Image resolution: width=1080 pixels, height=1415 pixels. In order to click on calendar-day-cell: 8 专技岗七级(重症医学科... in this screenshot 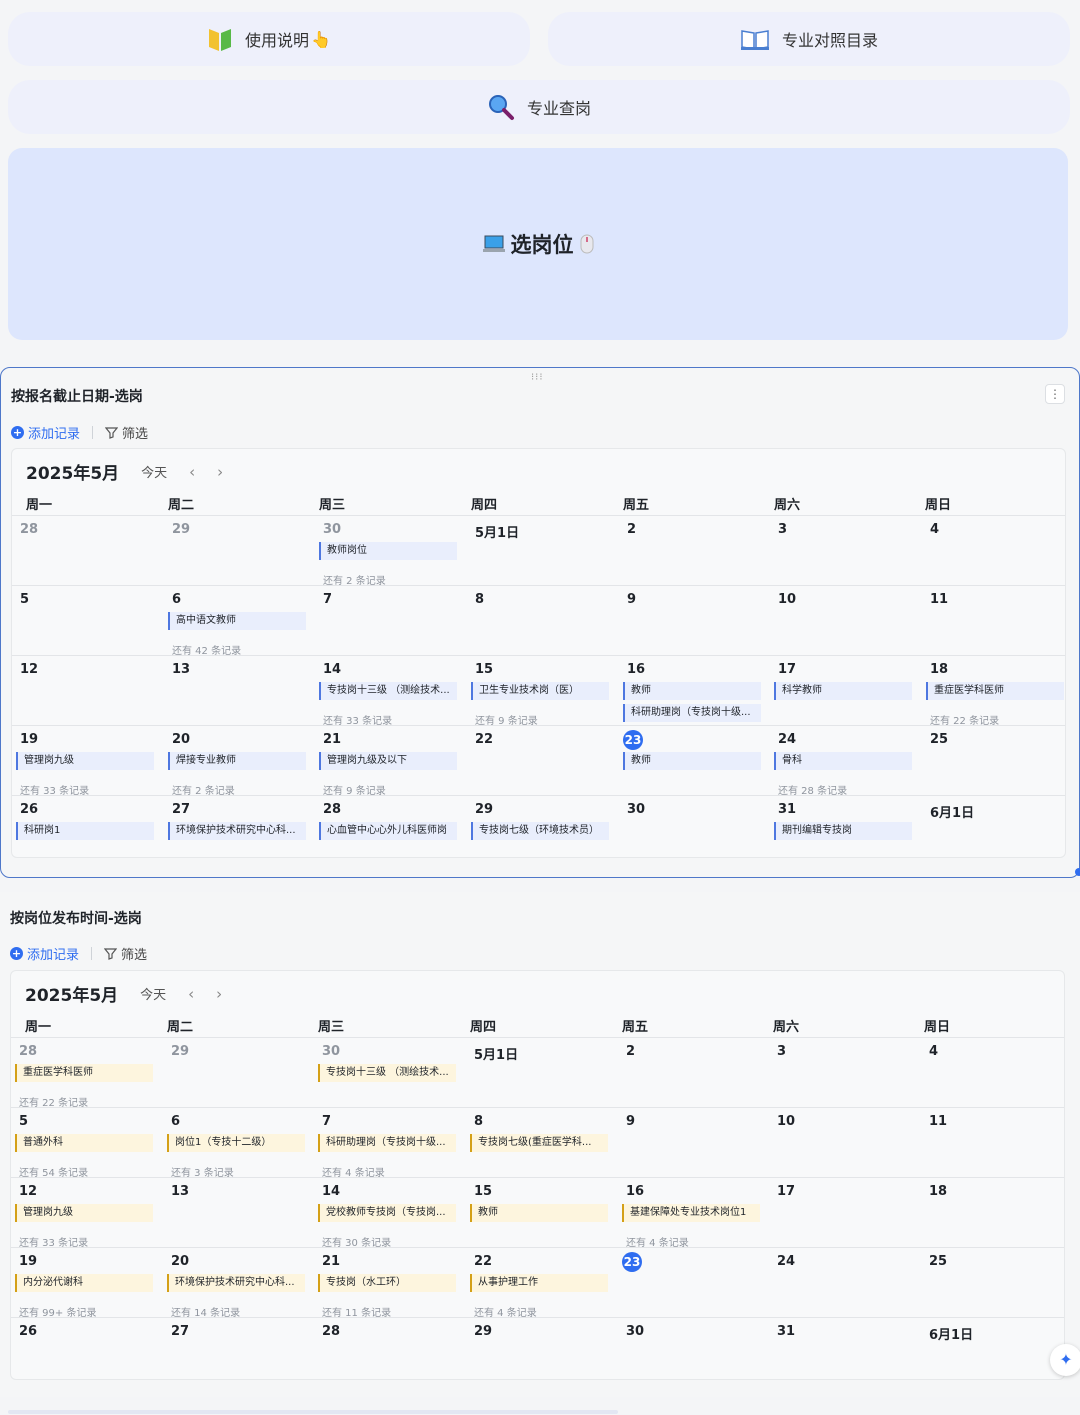, I will do `click(542, 1143)`.